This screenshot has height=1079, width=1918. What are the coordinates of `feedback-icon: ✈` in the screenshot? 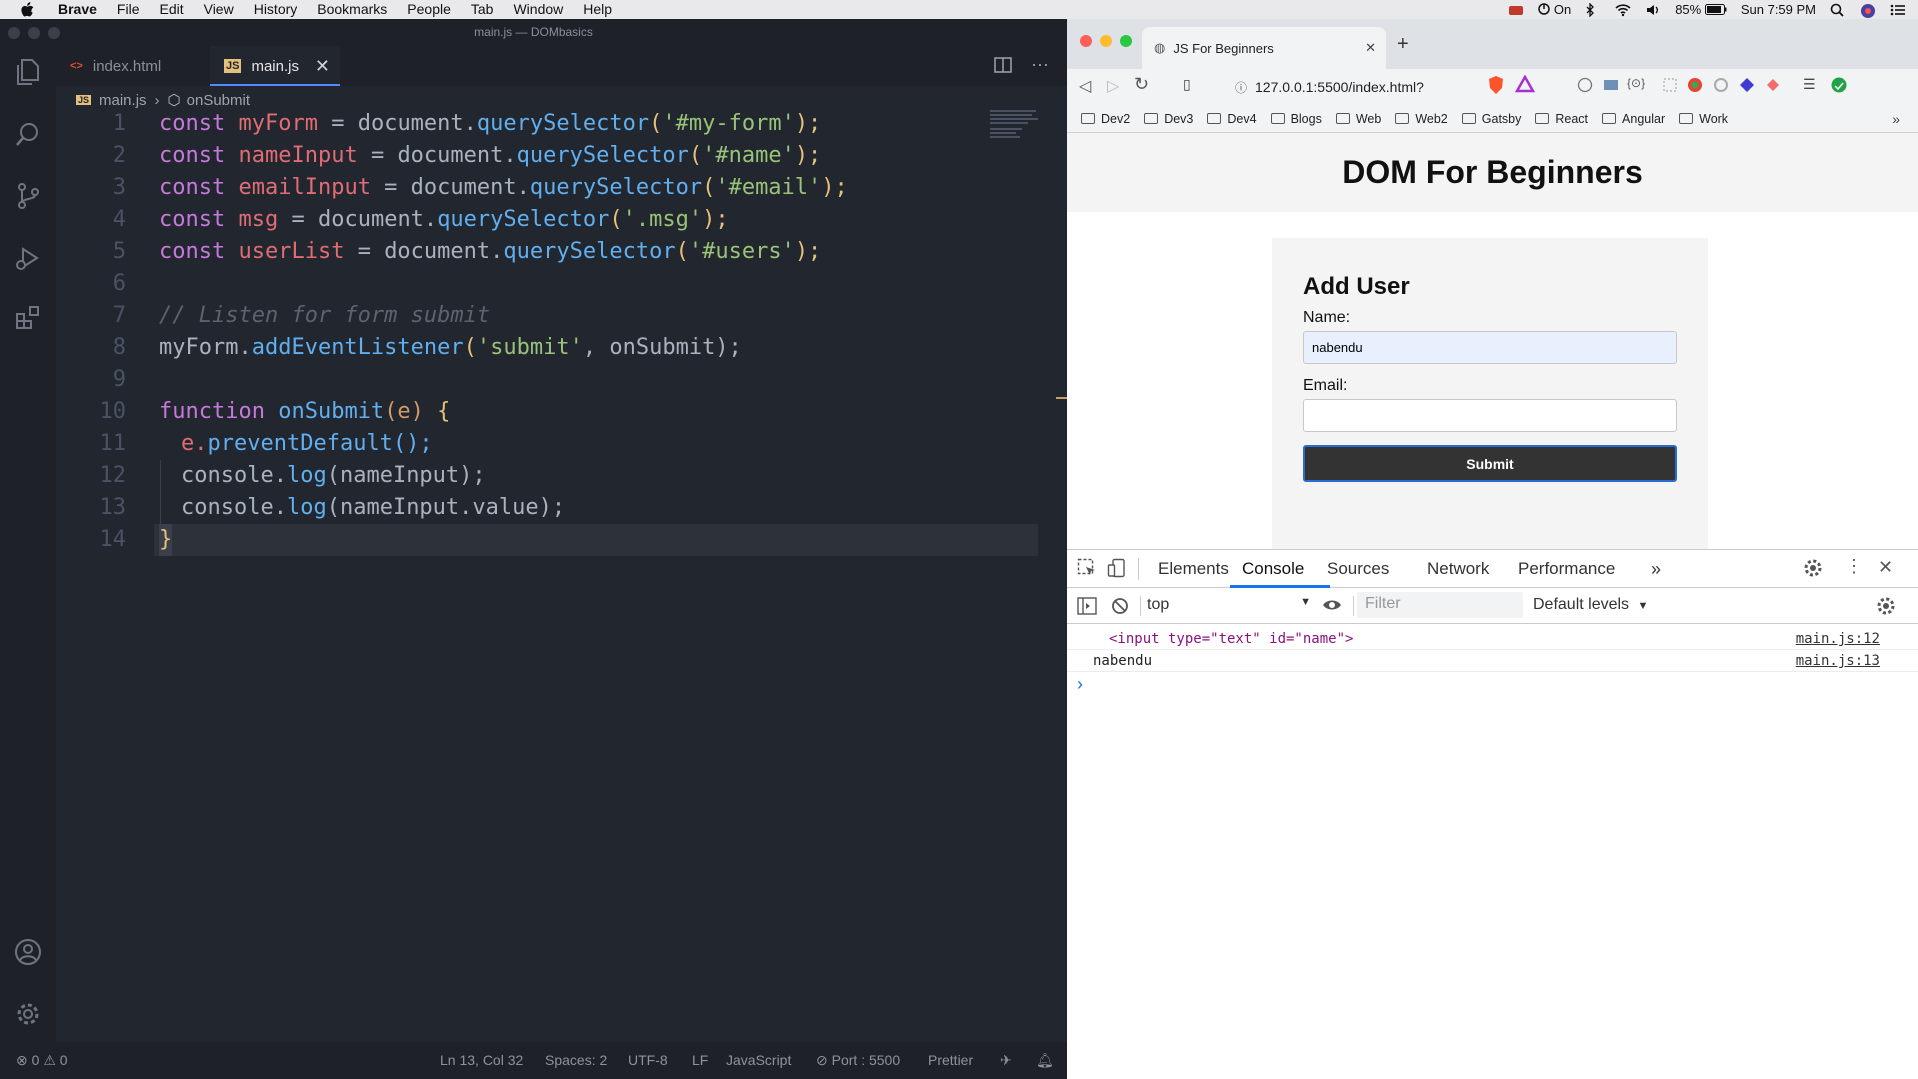 It's located at (1006, 1060).